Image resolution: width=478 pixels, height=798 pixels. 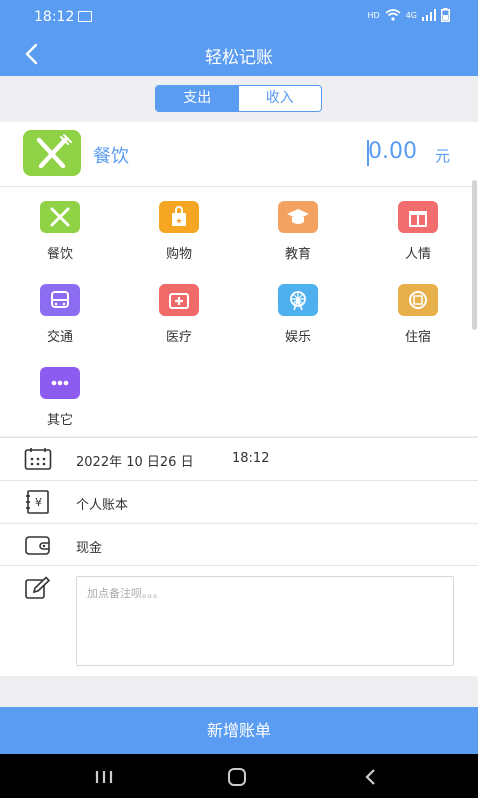 I want to click on category-food: 餐饮, so click(x=60, y=231).